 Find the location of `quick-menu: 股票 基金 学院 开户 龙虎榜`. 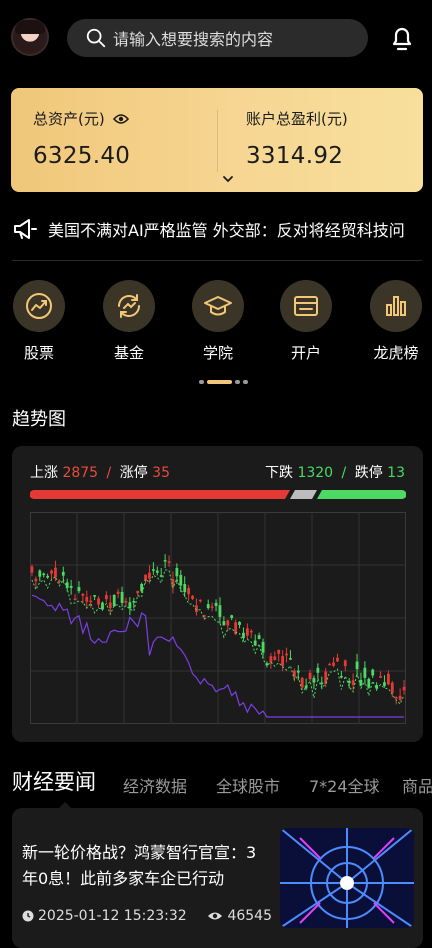

quick-menu: 股票 基金 学院 开户 龙虎榜 is located at coordinates (216, 325).